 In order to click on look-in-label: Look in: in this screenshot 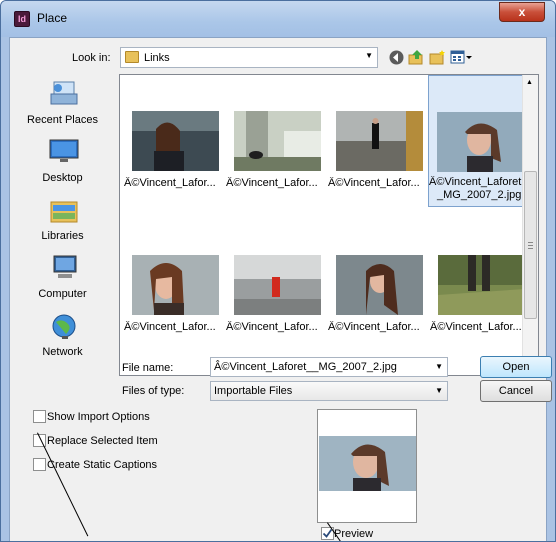, I will do `click(91, 58)`.